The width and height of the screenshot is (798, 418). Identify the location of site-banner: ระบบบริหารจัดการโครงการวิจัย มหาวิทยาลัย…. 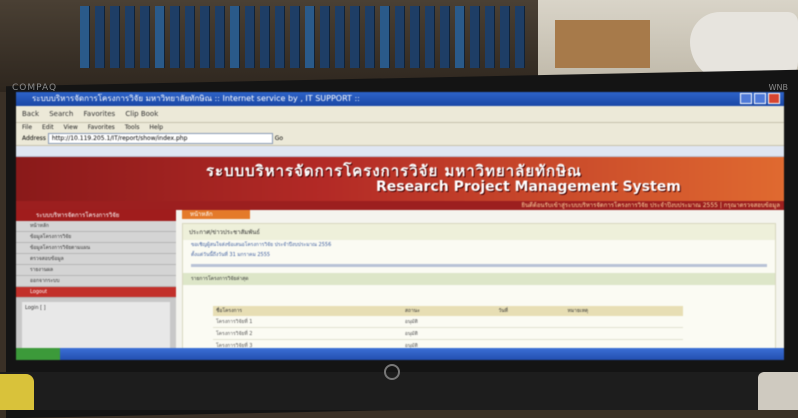
(400, 179).